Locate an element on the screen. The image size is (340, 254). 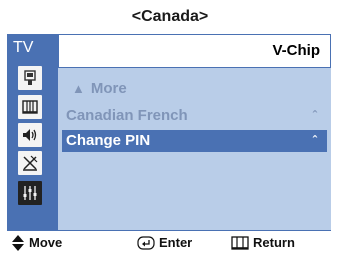
sound-icon is located at coordinates (30, 135).